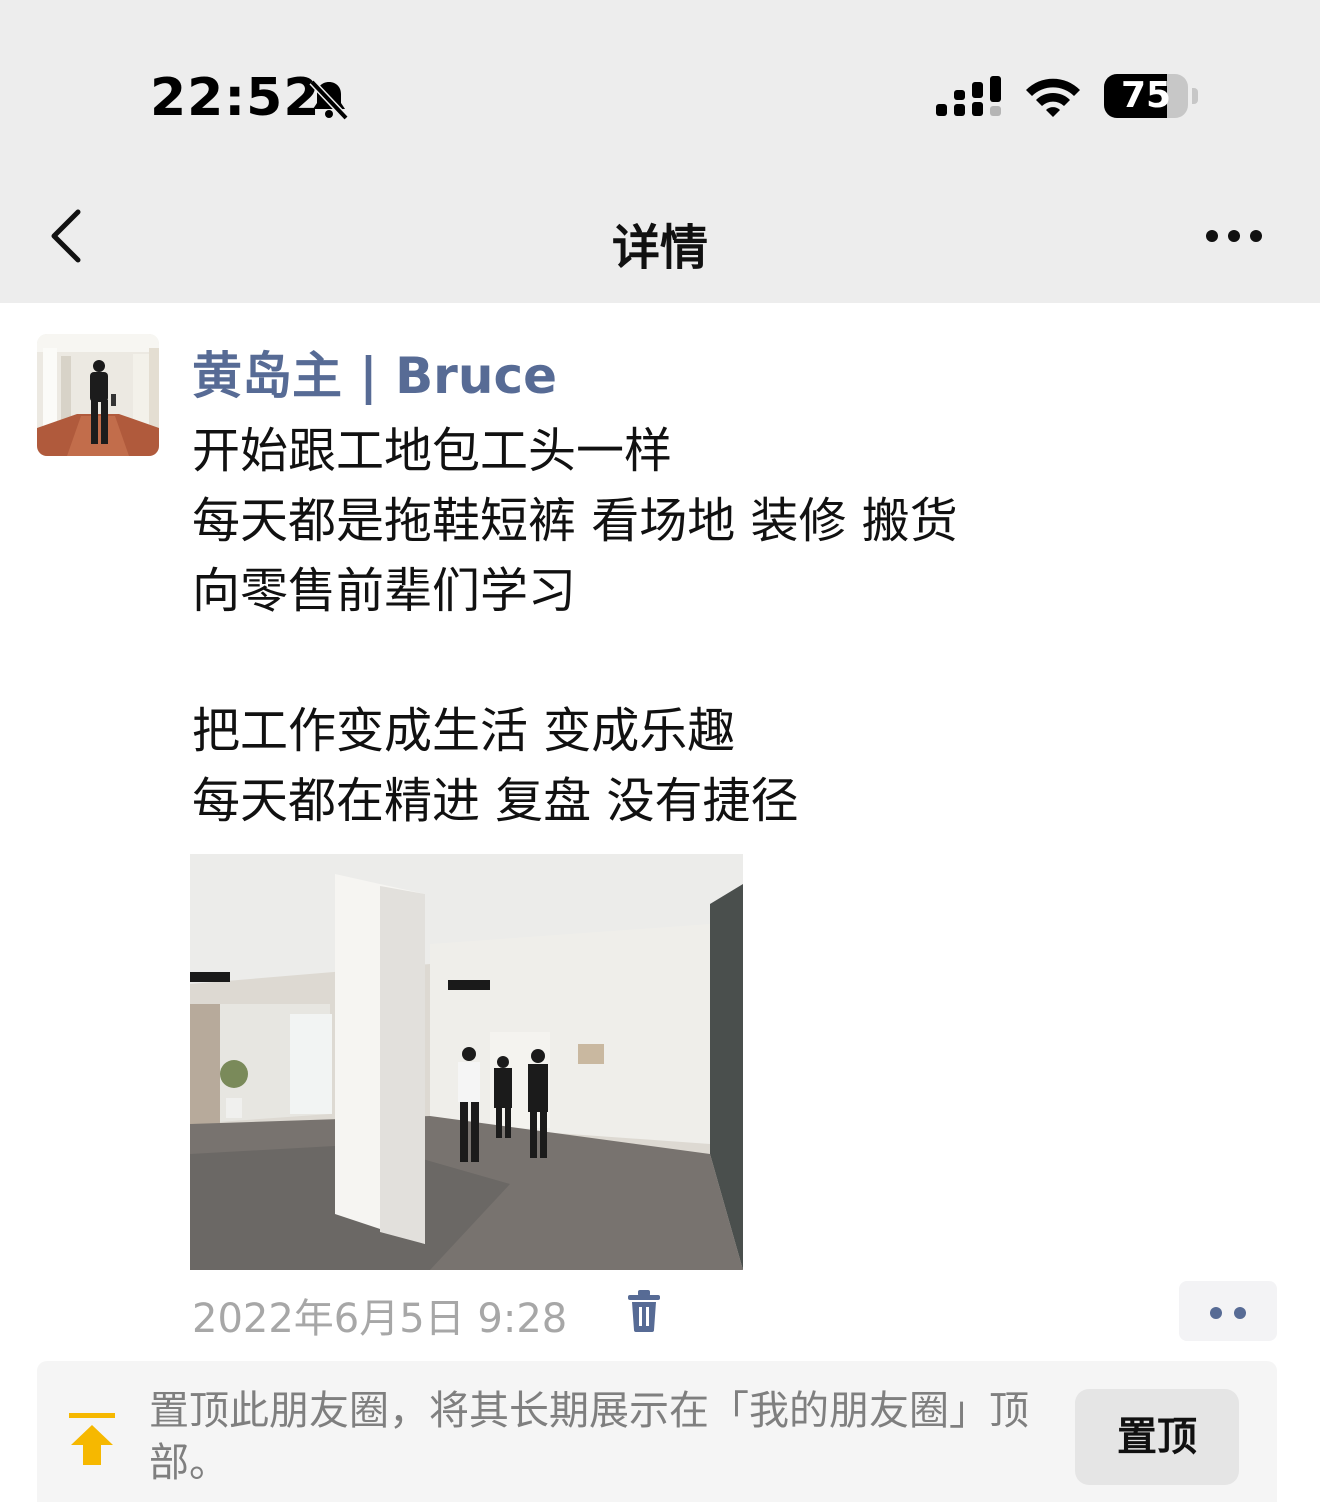 The height and width of the screenshot is (1502, 1320). I want to click on battery-level: 75, so click(1146, 95).